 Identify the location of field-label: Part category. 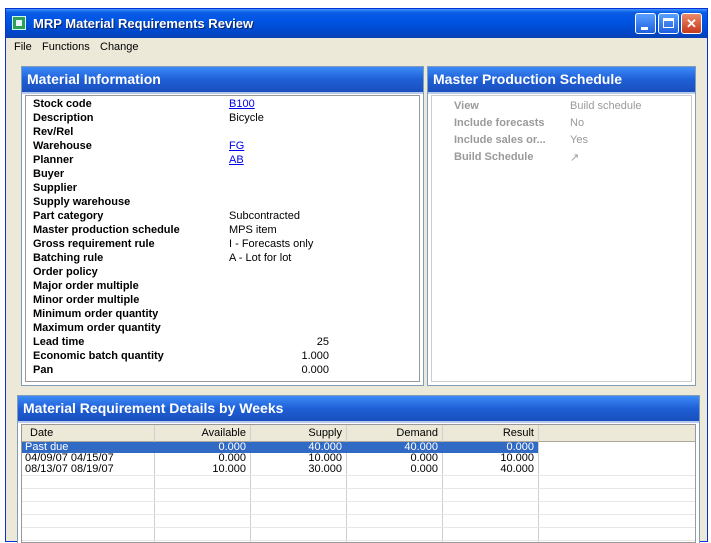
(68, 216).